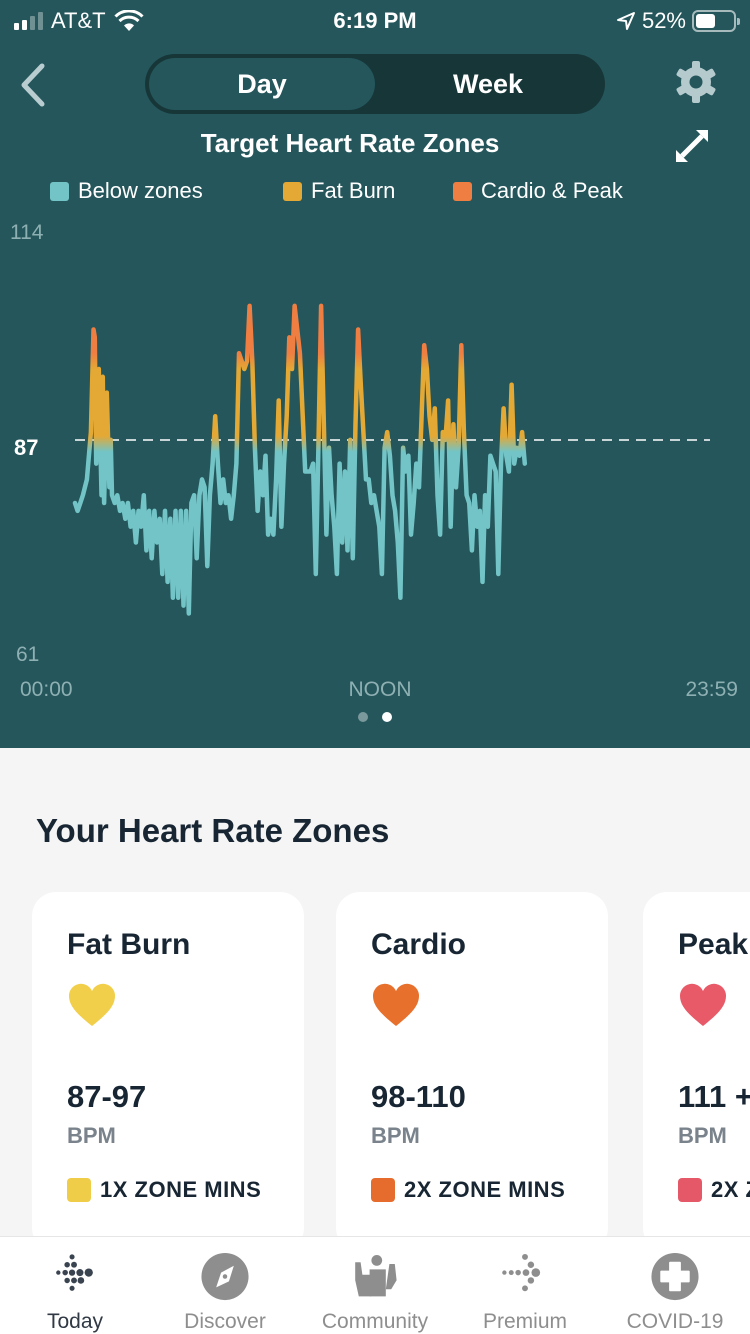  What do you see at coordinates (696, 1064) in the screenshot?
I see `zone-card-peak: Peak 111 + BPM 2X ZONE MINS` at bounding box center [696, 1064].